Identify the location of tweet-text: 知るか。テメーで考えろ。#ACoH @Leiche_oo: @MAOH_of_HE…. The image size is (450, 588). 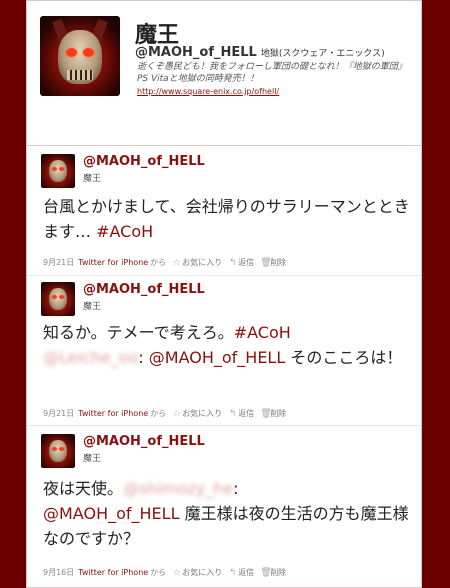
(228, 345).